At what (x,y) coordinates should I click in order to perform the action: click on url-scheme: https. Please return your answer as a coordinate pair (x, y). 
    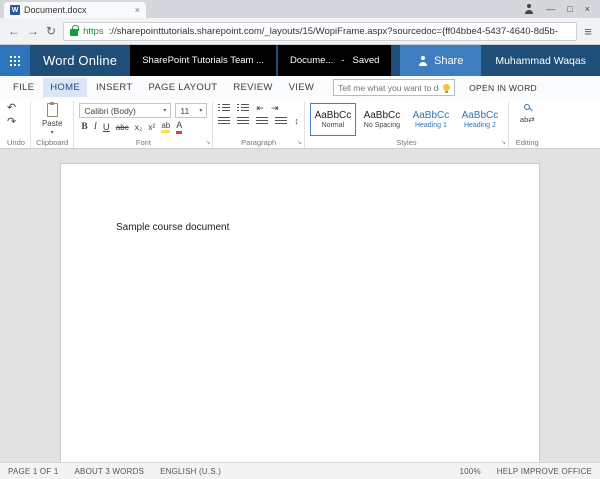
    Looking at the image, I should click on (93, 31).